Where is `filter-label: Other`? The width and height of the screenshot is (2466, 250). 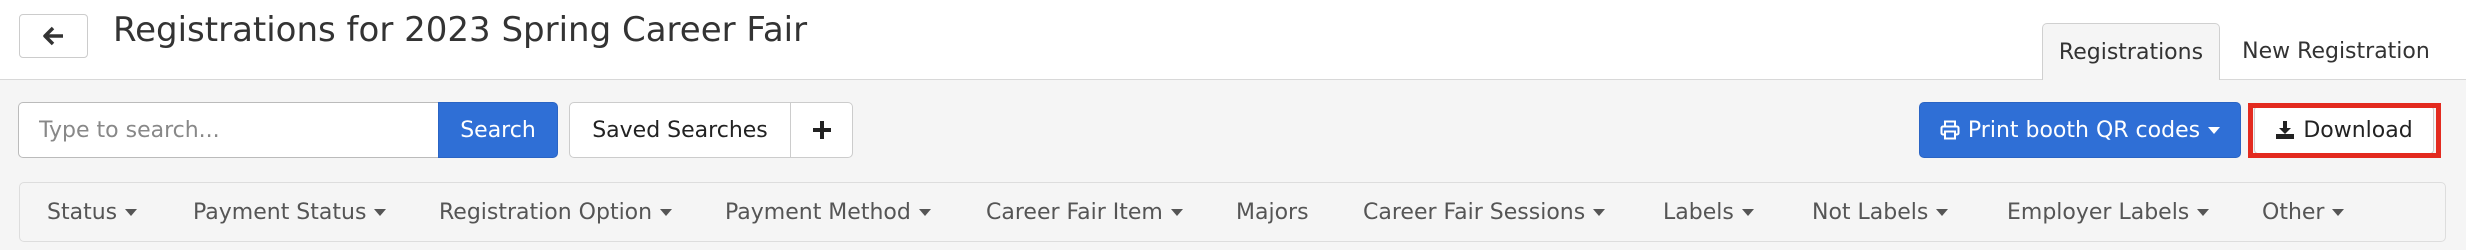
filter-label: Other is located at coordinates (2293, 212).